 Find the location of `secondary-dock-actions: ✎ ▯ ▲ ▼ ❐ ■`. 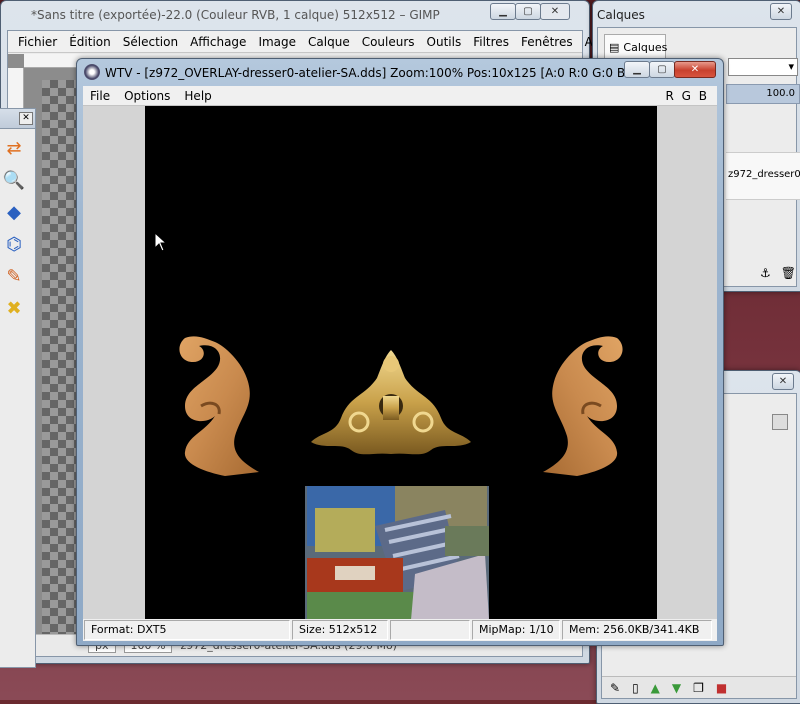

secondary-dock-actions: ✎ ▯ ▲ ▼ ❐ ■ is located at coordinates (699, 687).